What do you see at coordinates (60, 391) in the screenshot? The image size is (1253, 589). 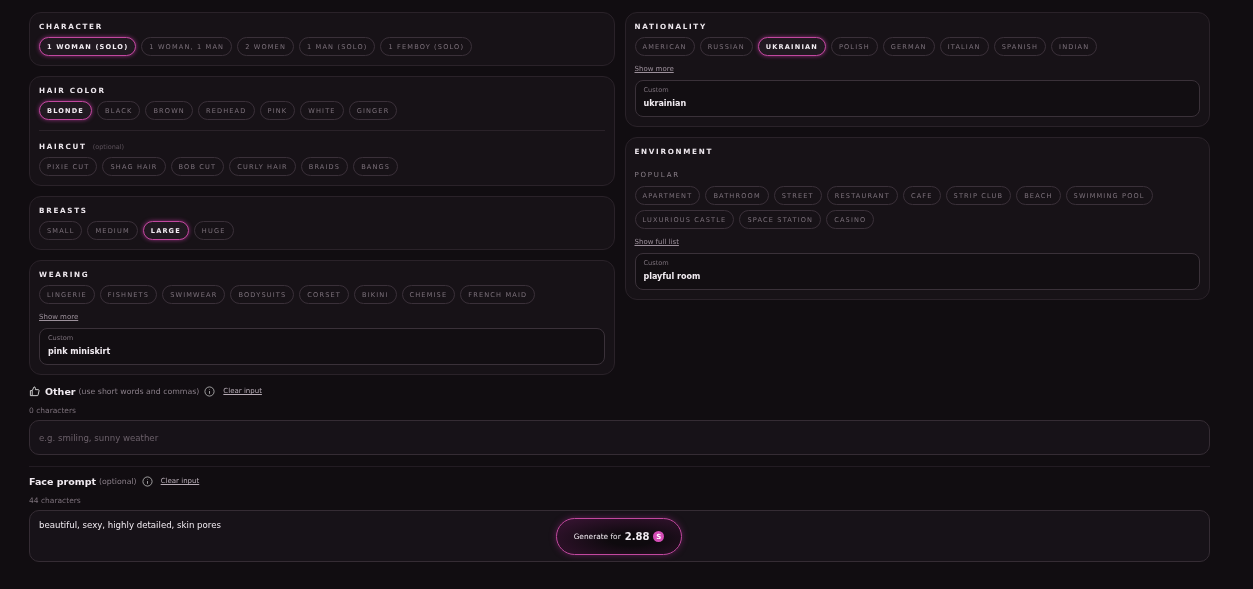 I see `prompt-label: Other` at bounding box center [60, 391].